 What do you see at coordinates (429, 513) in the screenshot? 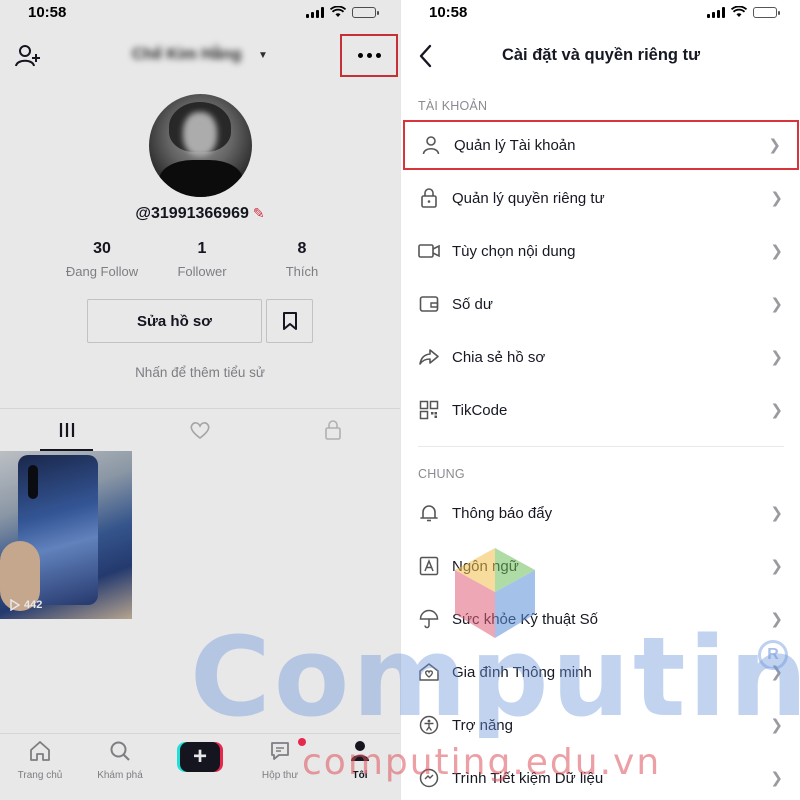
I see `bell-icon` at bounding box center [429, 513].